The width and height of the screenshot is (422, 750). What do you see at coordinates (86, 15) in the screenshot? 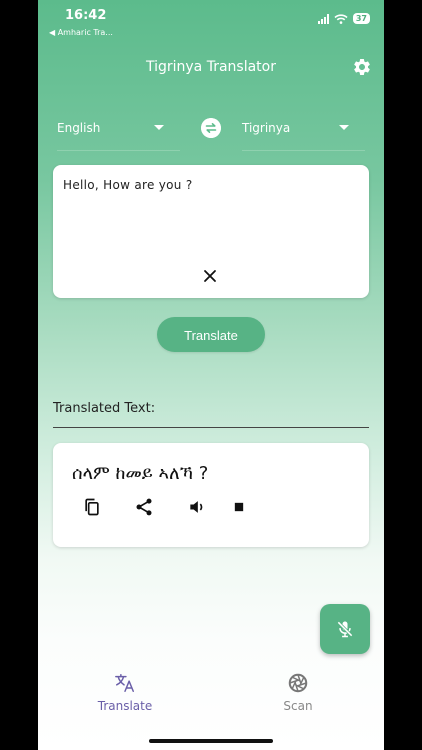
I see `status-time: 16:42` at bounding box center [86, 15].